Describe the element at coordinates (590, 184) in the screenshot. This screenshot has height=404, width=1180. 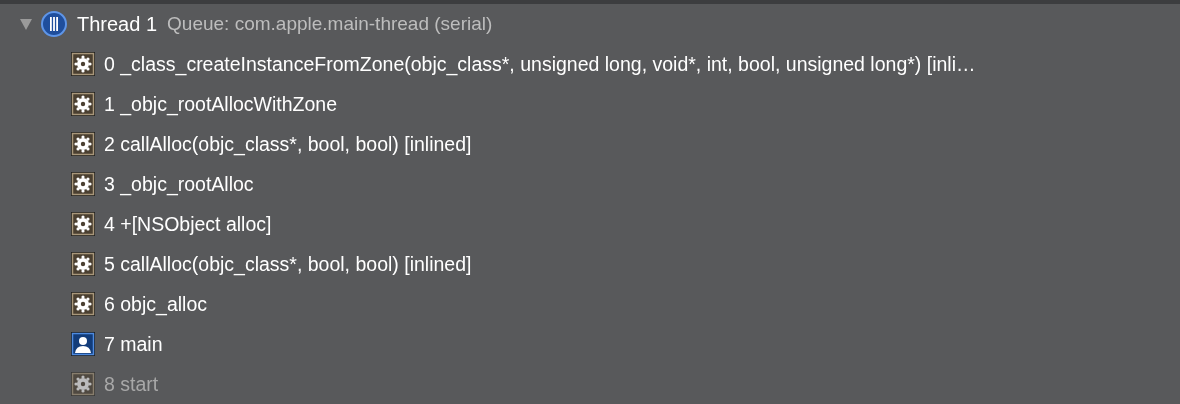
I see `stack-frame-row: 3 _objc_rootAlloc` at that location.